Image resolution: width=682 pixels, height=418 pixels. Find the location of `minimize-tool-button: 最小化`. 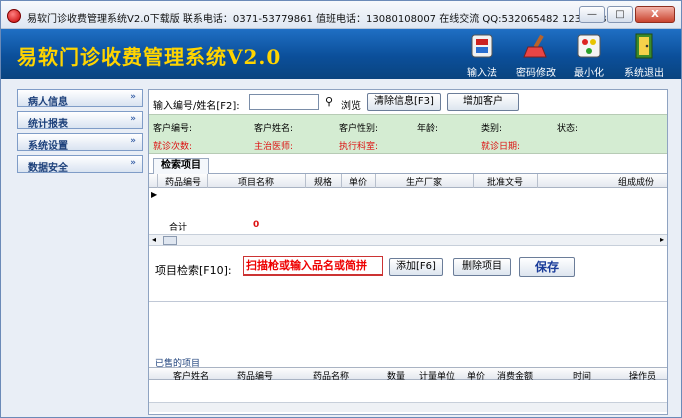

minimize-tool-button: 最小化 is located at coordinates (589, 56).